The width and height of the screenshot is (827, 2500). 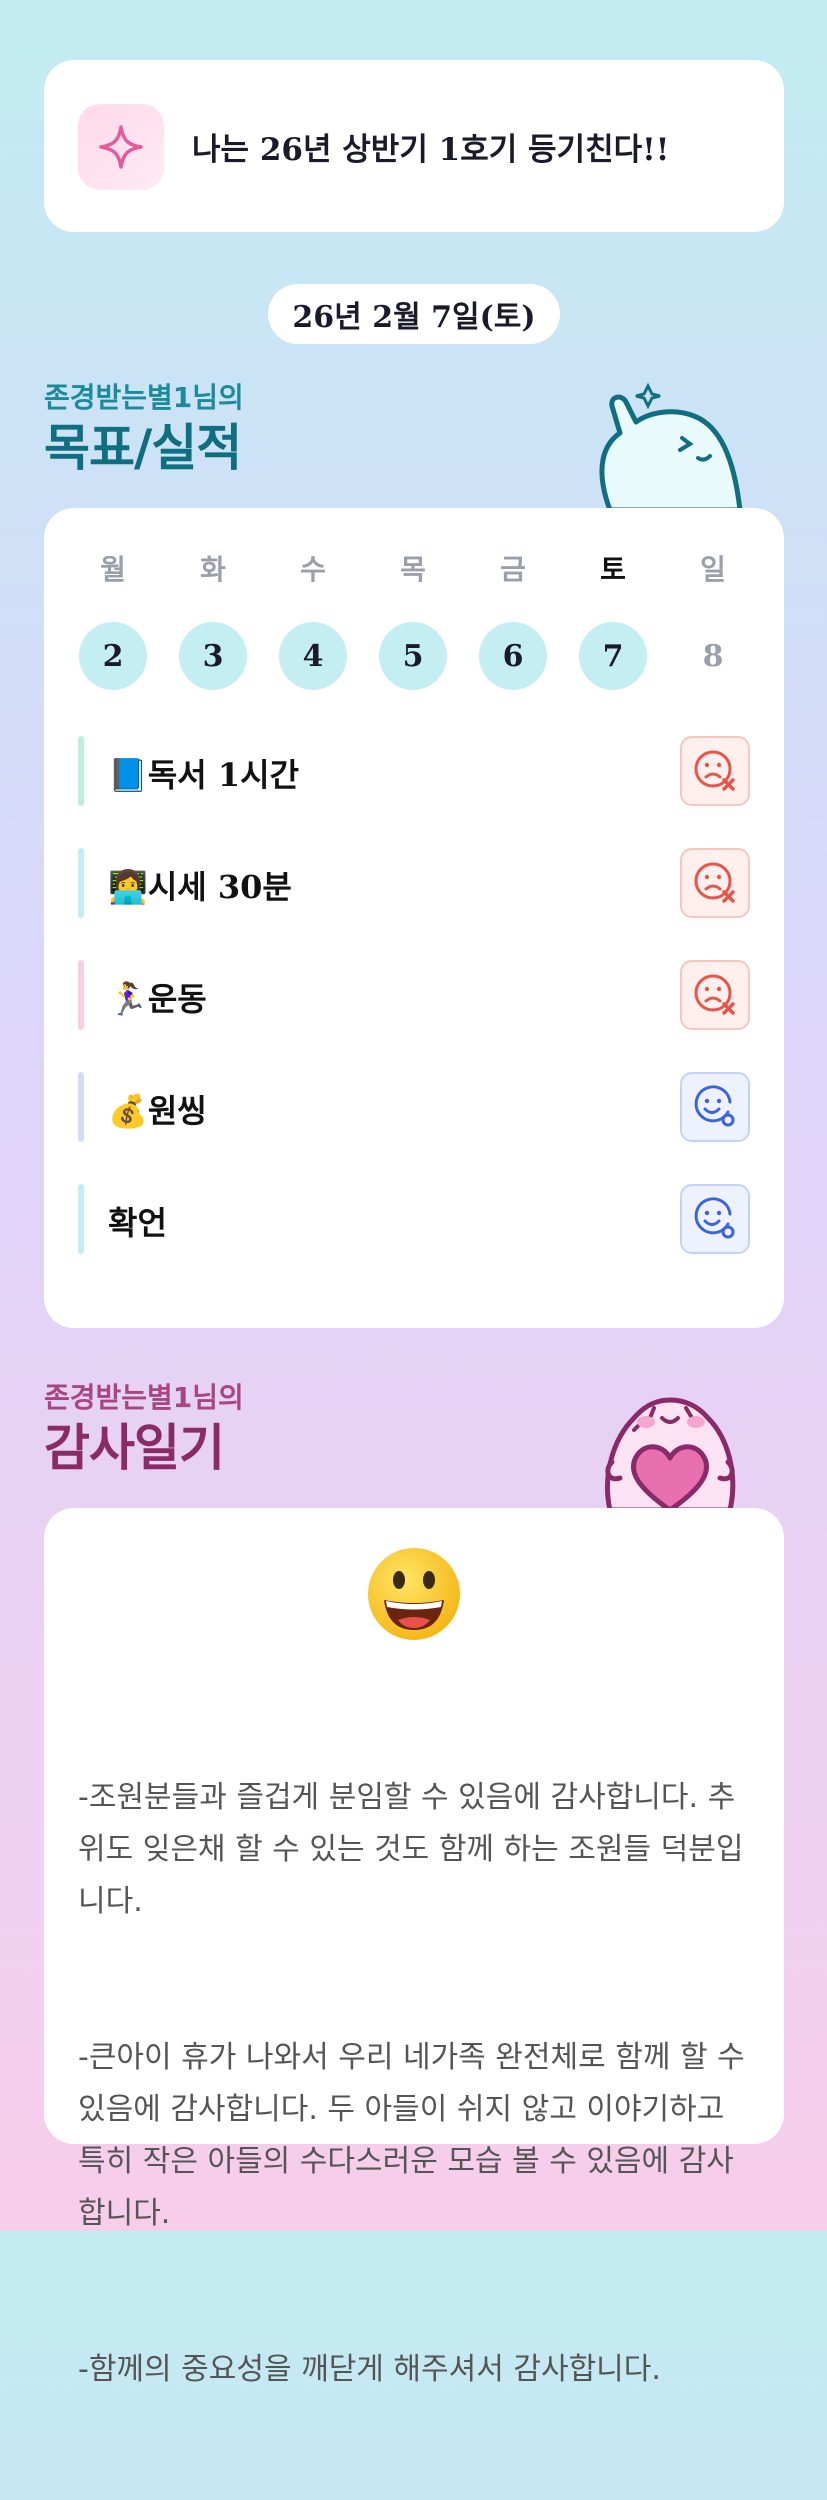 I want to click on day-label: 토, so click(x=613, y=569).